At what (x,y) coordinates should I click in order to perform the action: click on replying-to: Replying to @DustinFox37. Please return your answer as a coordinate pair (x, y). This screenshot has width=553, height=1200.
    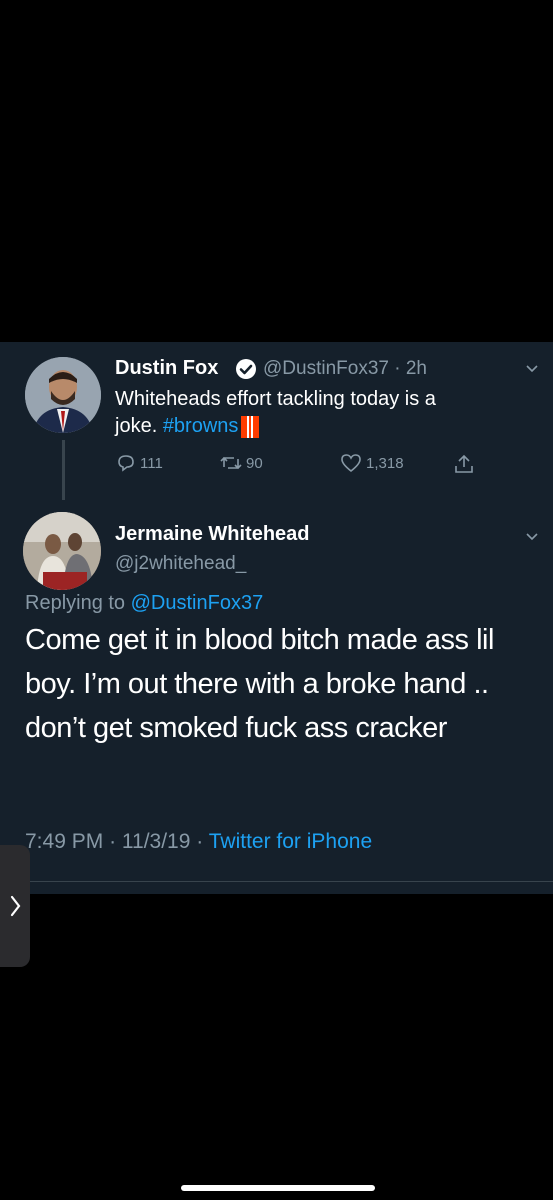
    Looking at the image, I should click on (144, 603).